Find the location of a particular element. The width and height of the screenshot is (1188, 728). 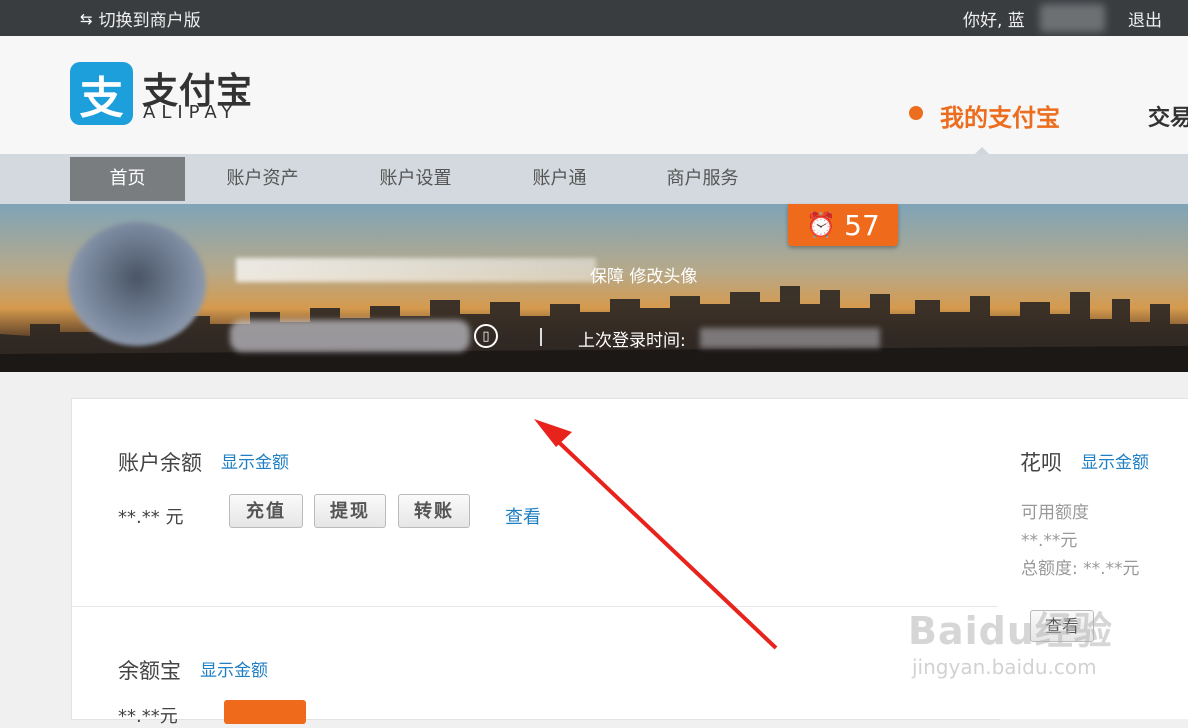

greeting-text: 你好, 蓝 is located at coordinates (994, 21).